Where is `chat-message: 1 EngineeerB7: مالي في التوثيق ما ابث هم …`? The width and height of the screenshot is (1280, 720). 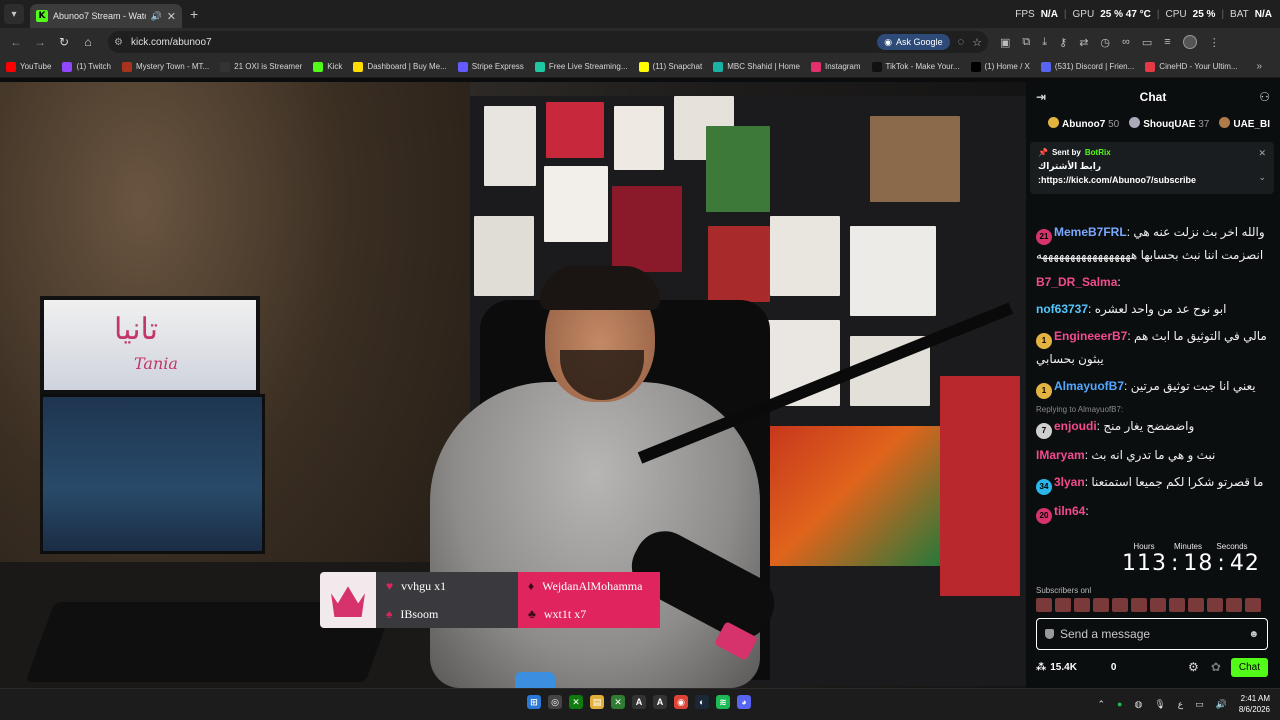
chat-message: 1 EngineeerB7: مالي في التوثيق ما ابث هم … is located at coordinates (1153, 348).